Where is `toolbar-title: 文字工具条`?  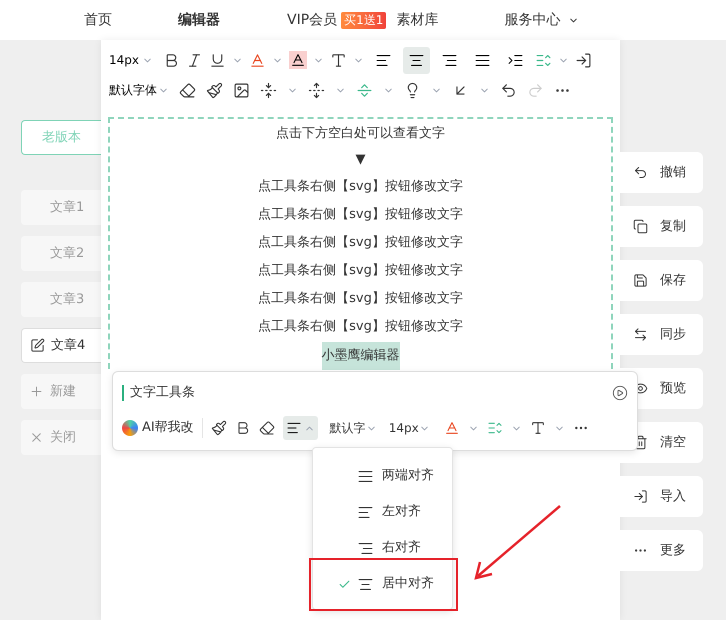 toolbar-title: 文字工具条 is located at coordinates (158, 393).